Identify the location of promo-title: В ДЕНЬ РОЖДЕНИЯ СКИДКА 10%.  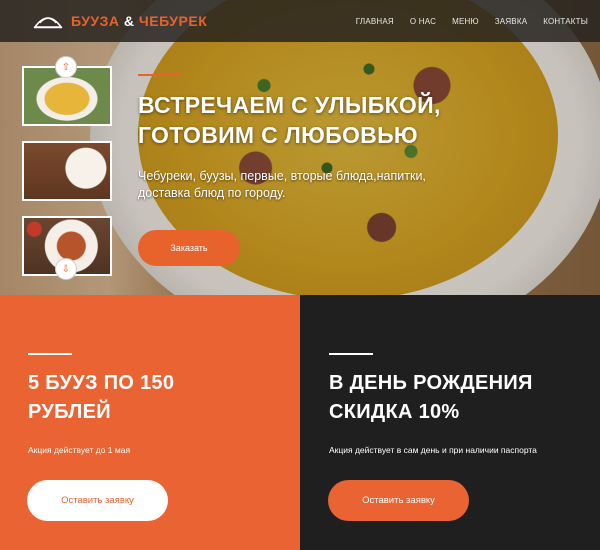
(431, 398).